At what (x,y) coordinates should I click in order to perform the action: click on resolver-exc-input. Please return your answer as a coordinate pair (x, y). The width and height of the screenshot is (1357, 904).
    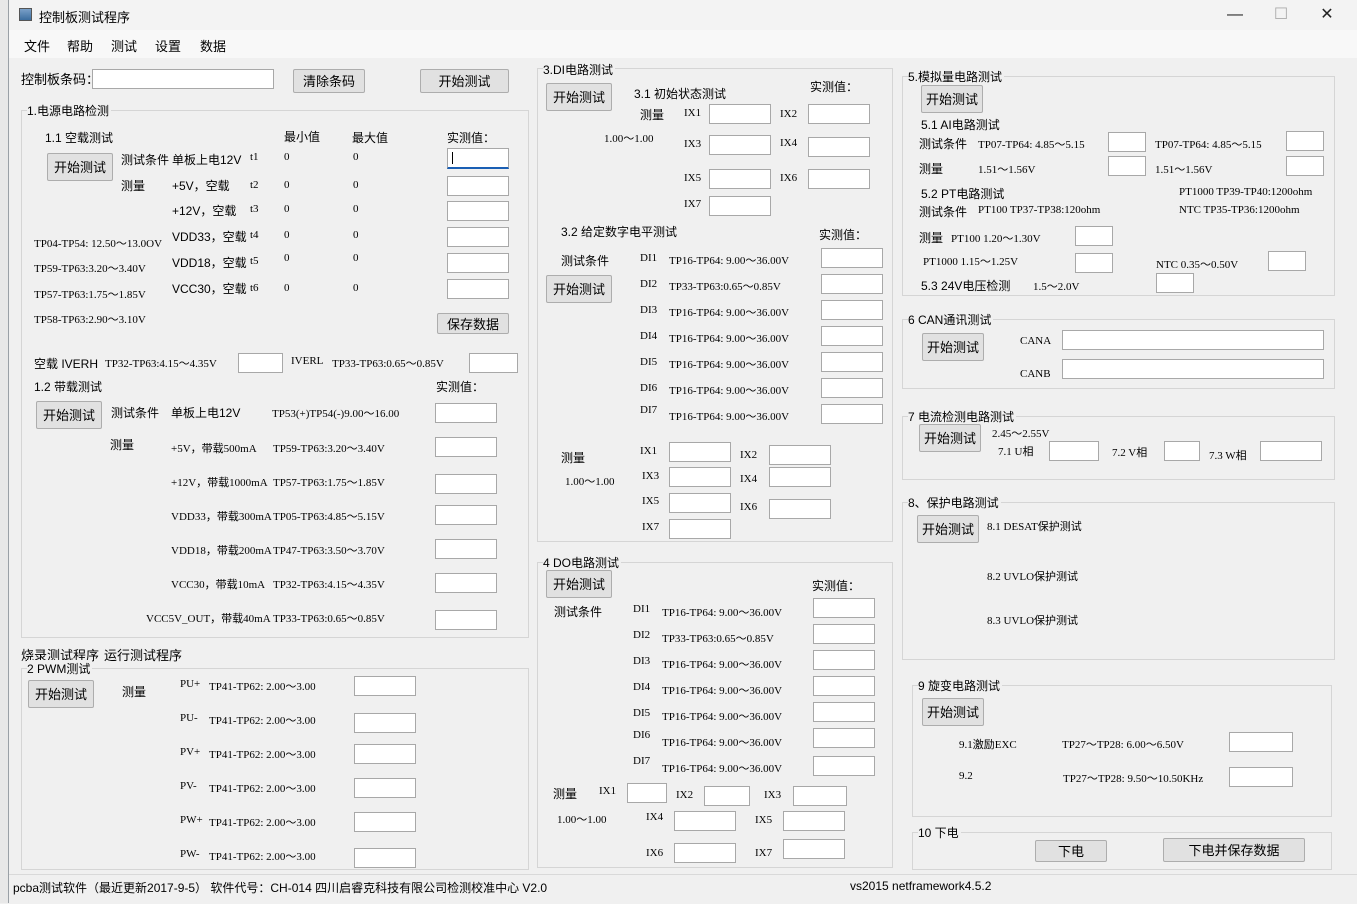
    Looking at the image, I should click on (1261, 742).